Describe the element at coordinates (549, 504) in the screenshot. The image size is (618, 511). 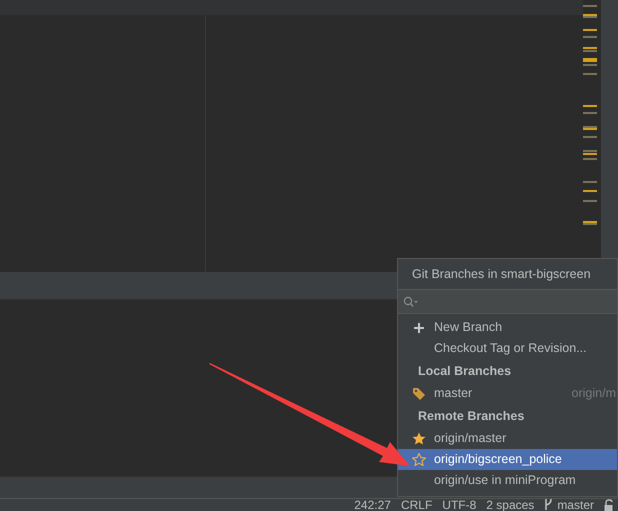
I see `branch-icon` at that location.